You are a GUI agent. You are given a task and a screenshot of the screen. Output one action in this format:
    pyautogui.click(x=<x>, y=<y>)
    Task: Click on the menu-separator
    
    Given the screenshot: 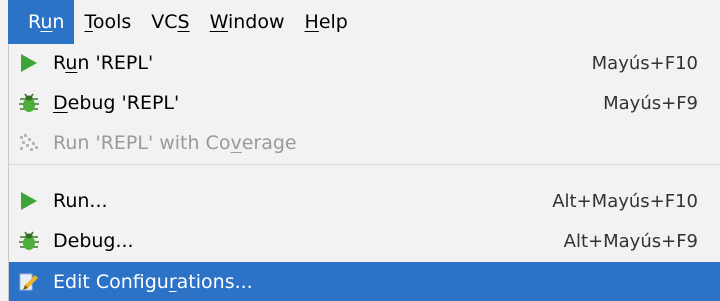 What is the action you would take?
    pyautogui.click(x=364, y=164)
    